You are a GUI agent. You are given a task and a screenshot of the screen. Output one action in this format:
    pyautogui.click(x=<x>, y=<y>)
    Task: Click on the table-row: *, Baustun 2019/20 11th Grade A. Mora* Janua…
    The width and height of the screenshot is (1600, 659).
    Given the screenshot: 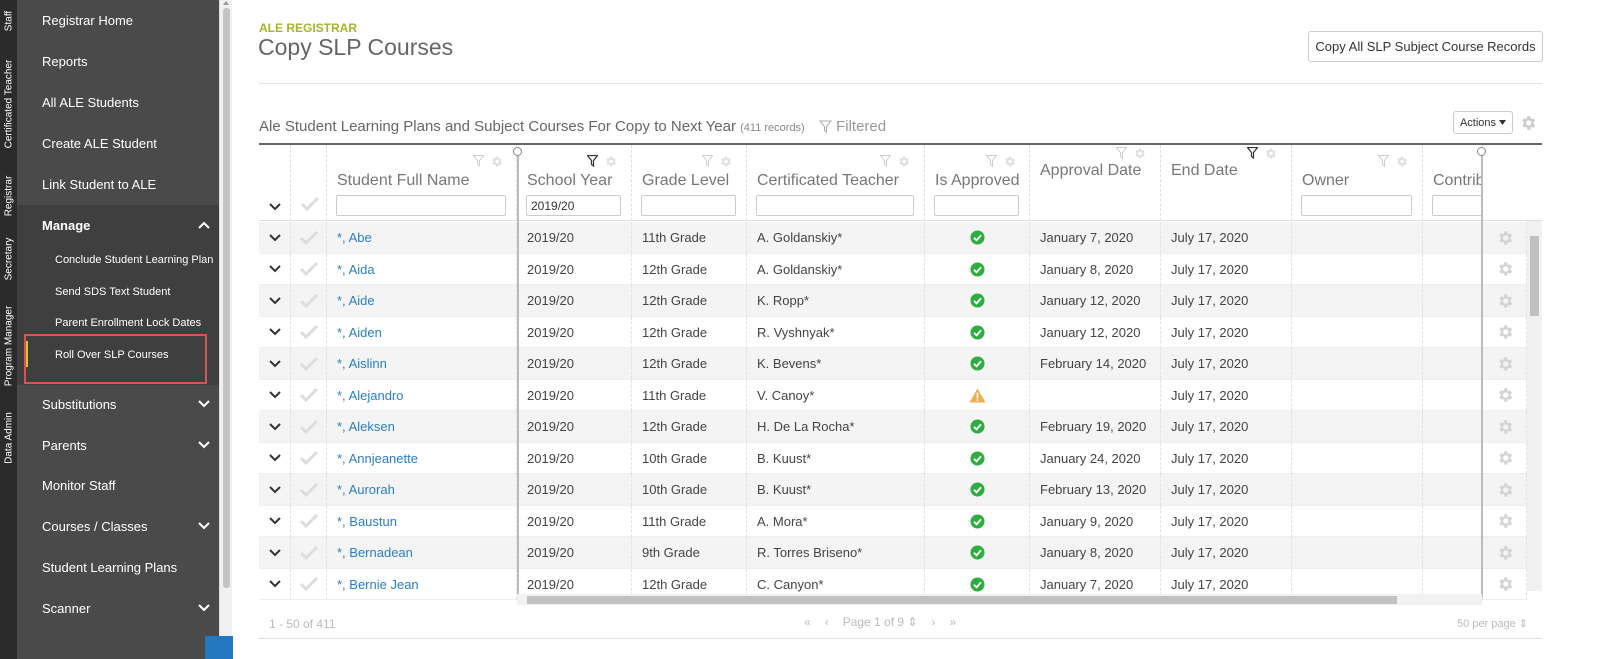 What is the action you would take?
    pyautogui.click(x=893, y=521)
    